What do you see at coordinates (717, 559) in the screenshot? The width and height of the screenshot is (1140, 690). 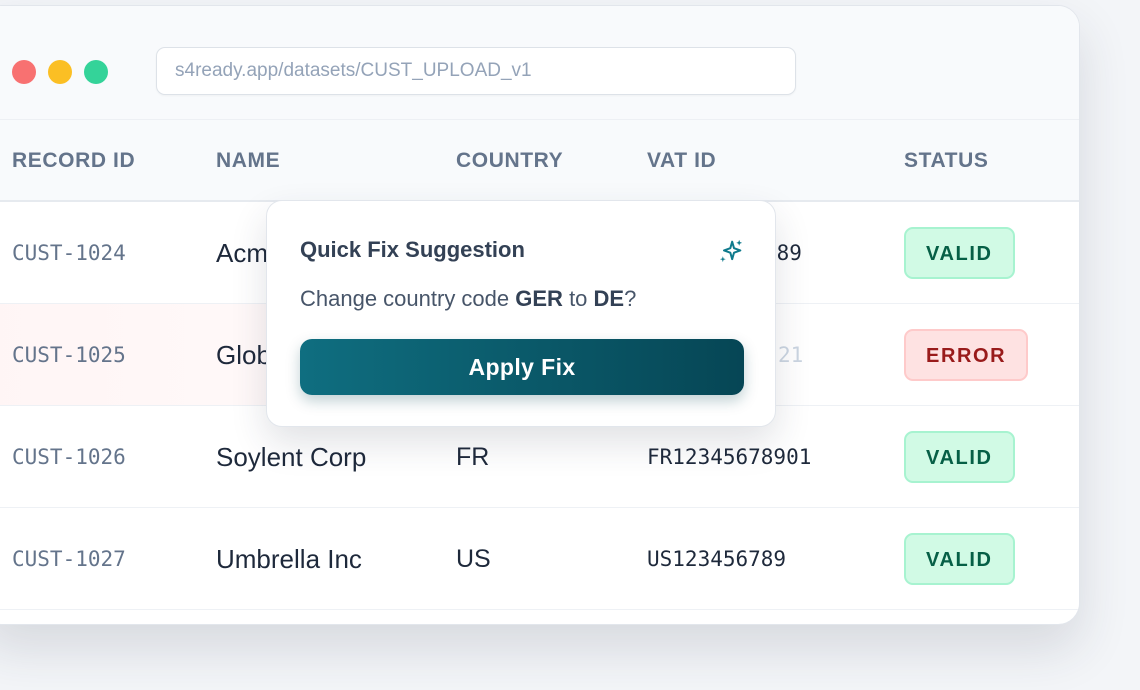 I see `vat-id-cell: US123456789` at bounding box center [717, 559].